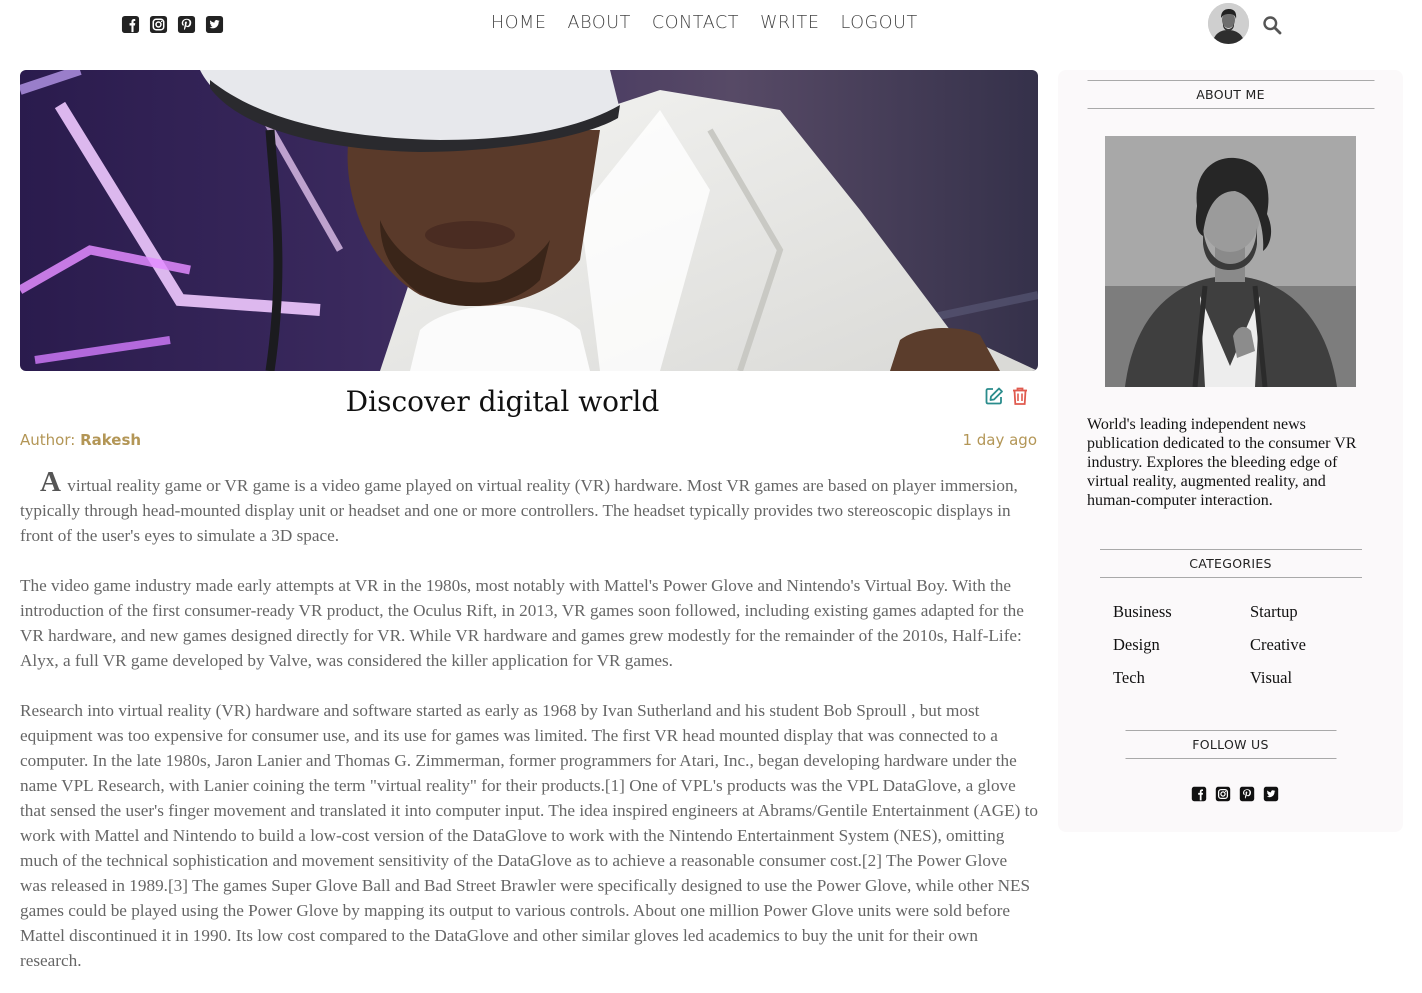  I want to click on about-me-photo, so click(1230, 261).